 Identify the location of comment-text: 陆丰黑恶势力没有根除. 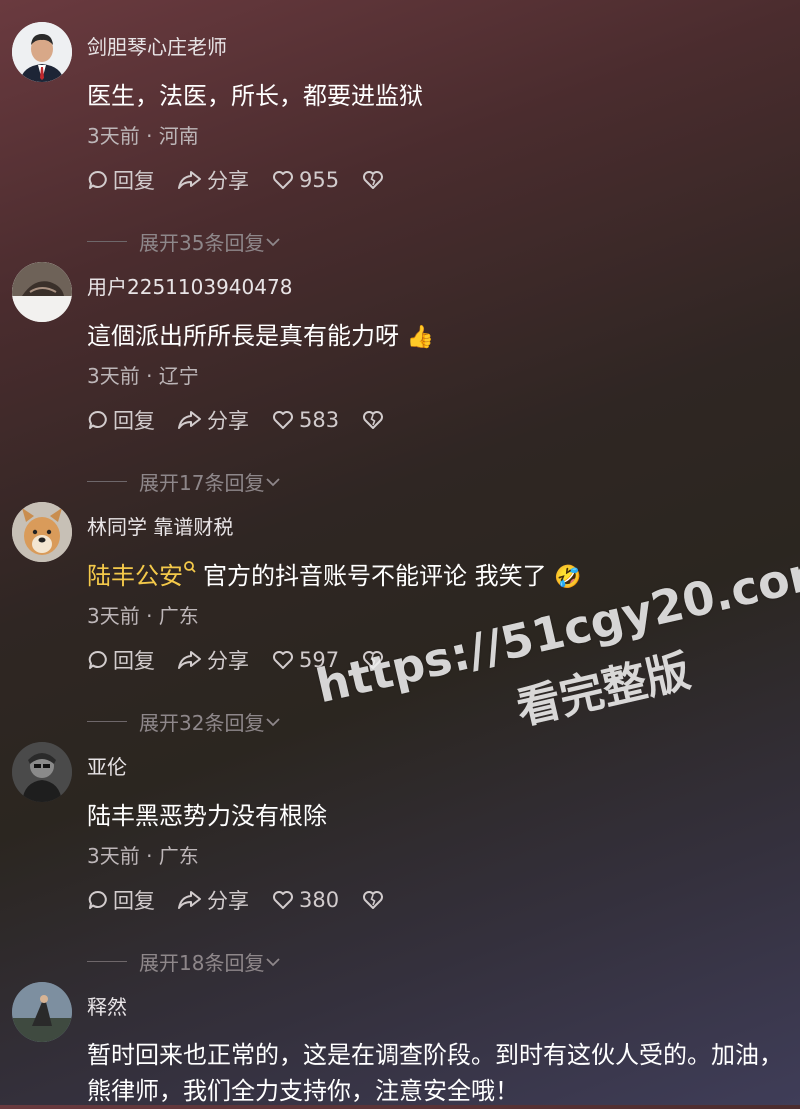
(207, 816).